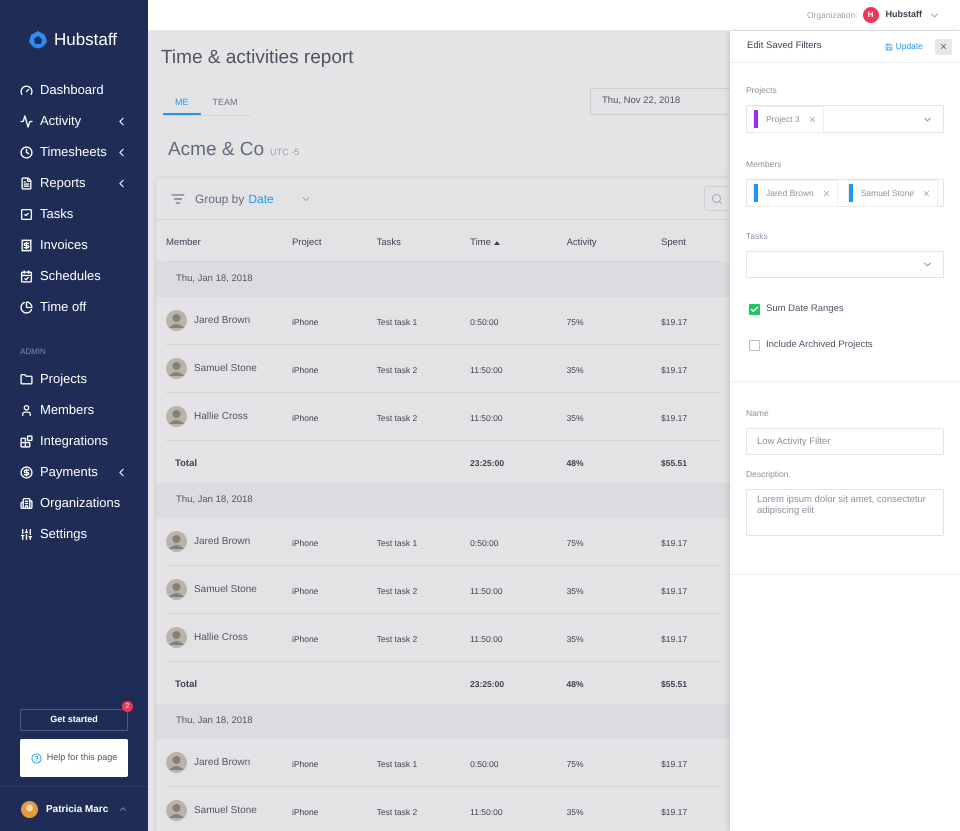 This screenshot has height=831, width=960. Describe the element at coordinates (74, 534) in the screenshot. I see `sidebar-item: Settings` at that location.